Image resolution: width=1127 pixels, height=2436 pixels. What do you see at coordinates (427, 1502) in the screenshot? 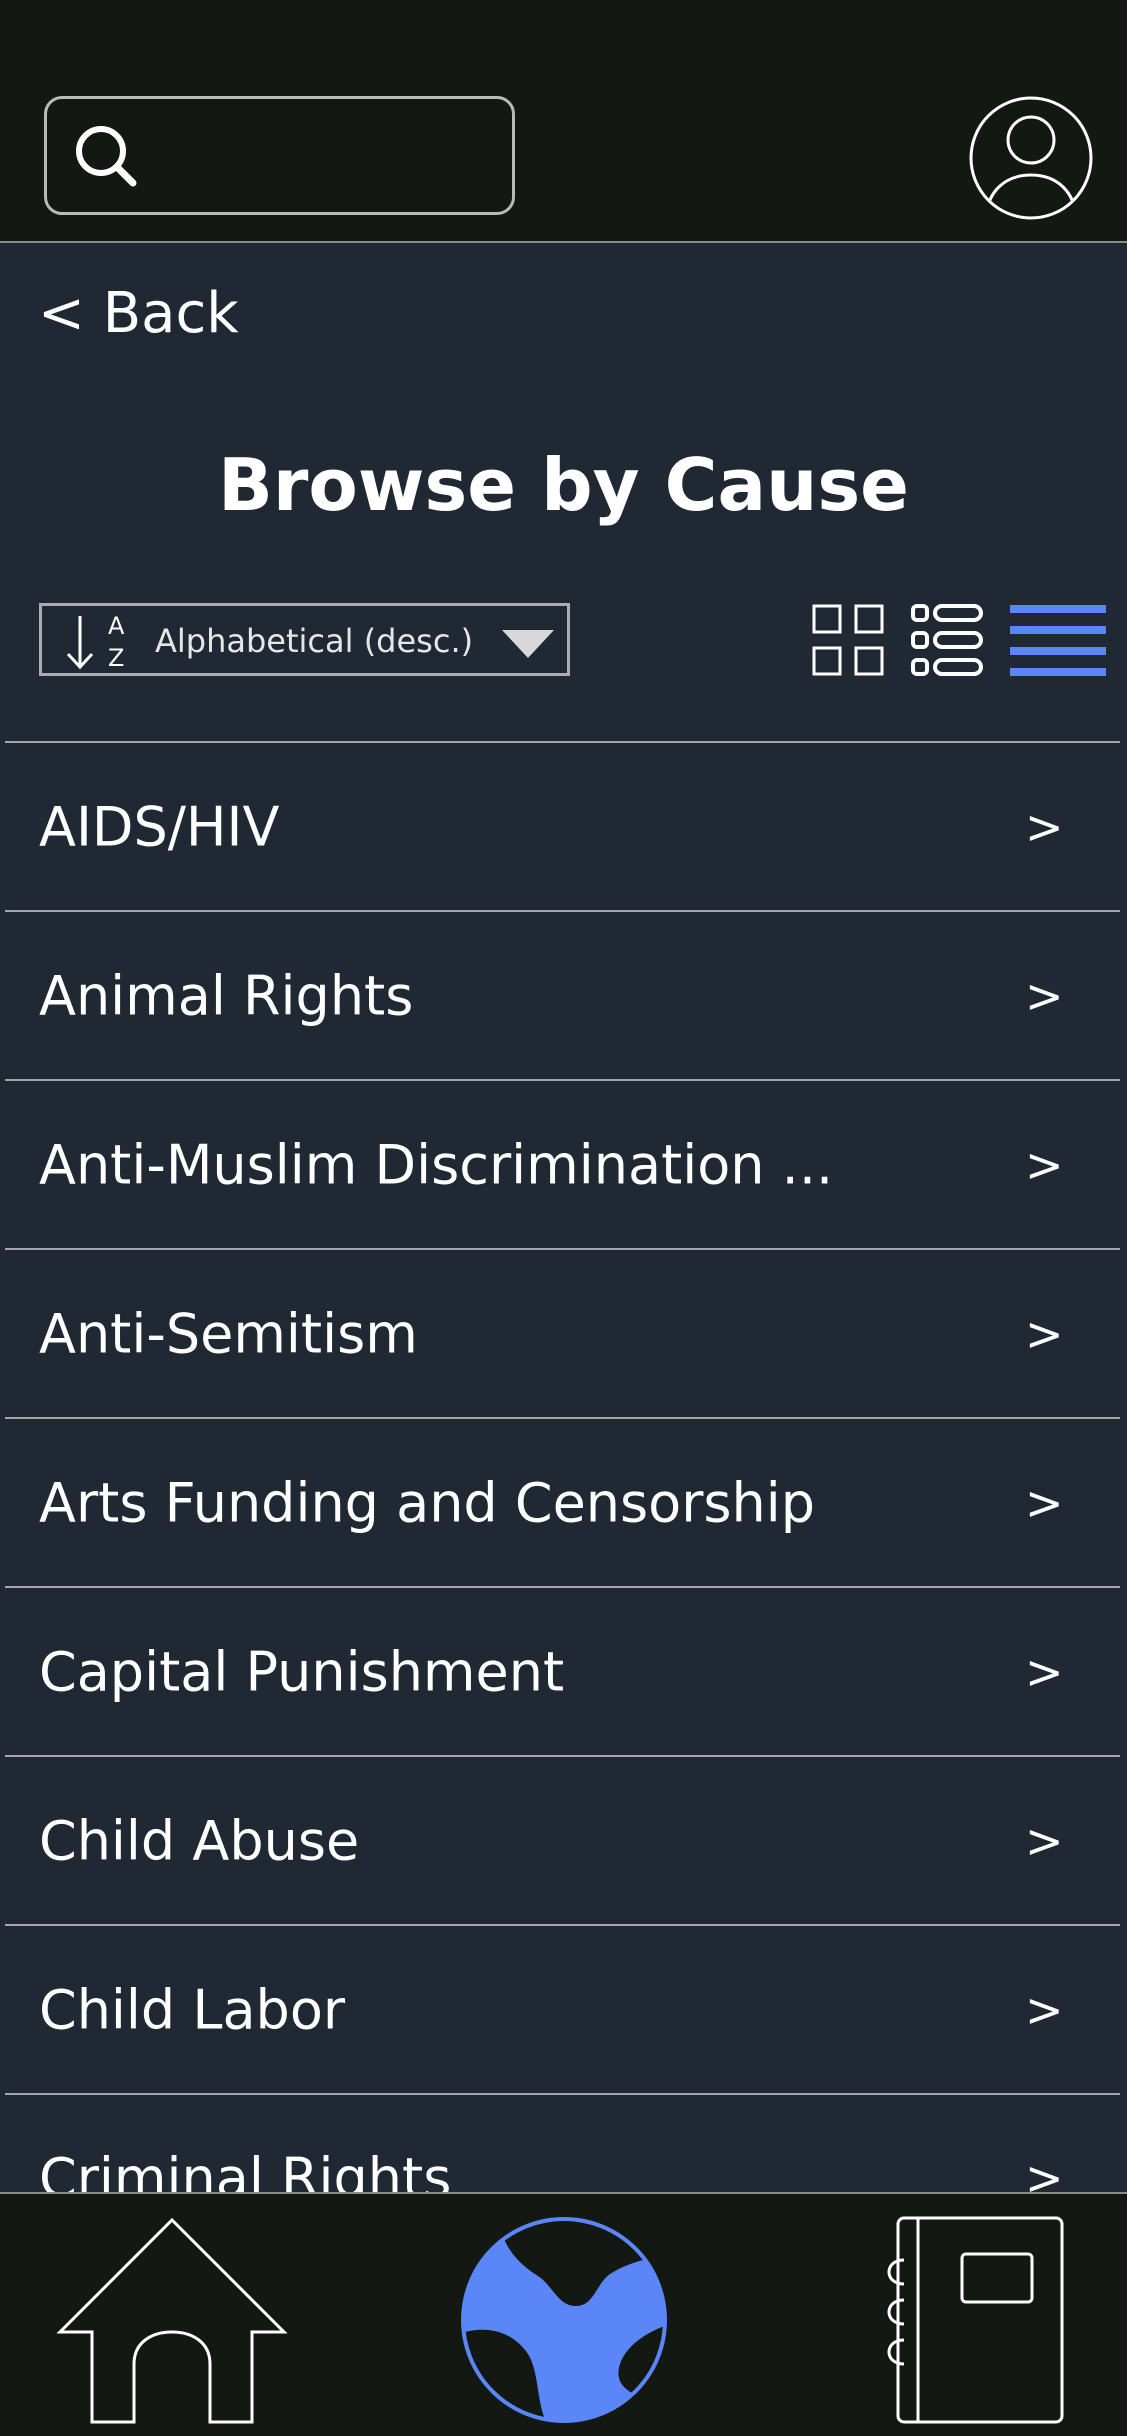
I see `cause-name: Arts Funding and Censorship` at bounding box center [427, 1502].